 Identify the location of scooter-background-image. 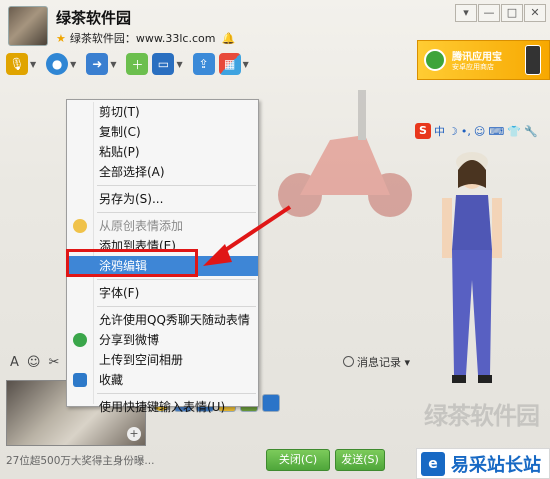
(345, 153).